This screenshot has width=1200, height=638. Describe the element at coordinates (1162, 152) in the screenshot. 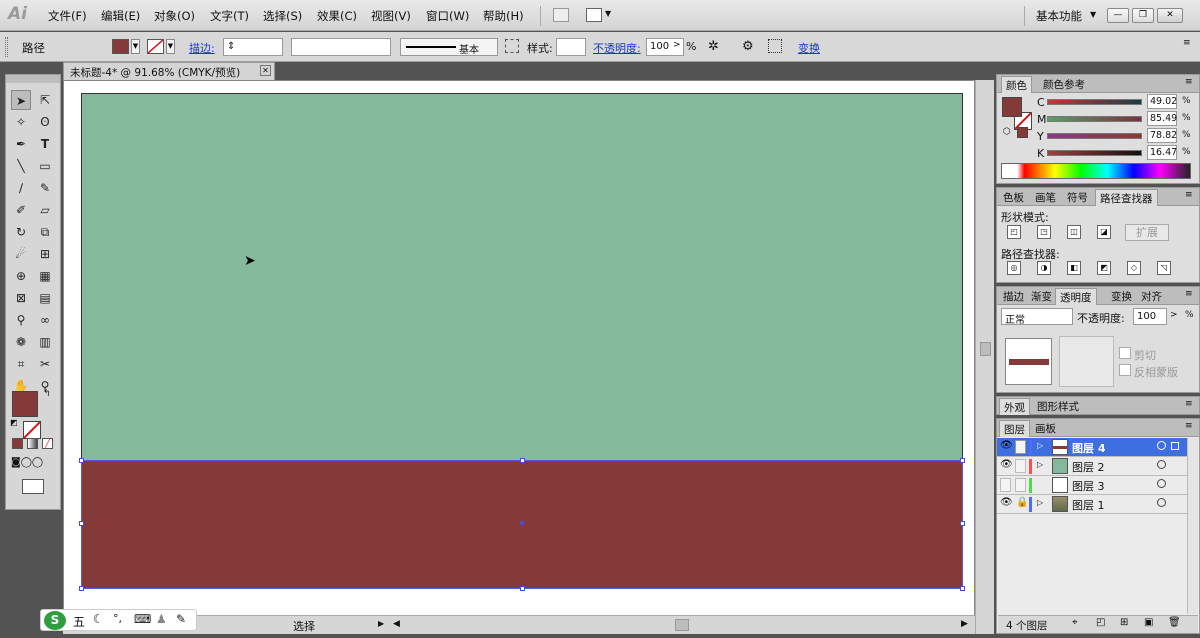

I see `channel-k-value: 16.47` at that location.